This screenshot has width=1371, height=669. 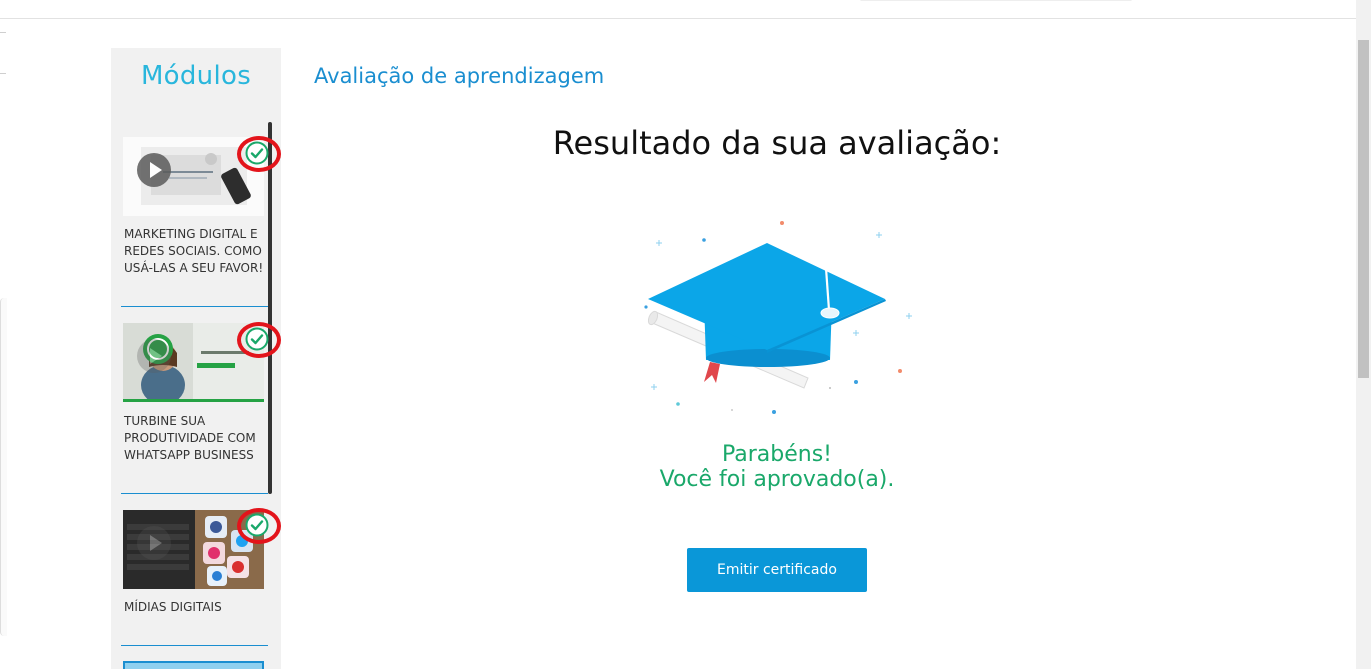 I want to click on issue-certificate-button: Emitir certificado, so click(x=777, y=570).